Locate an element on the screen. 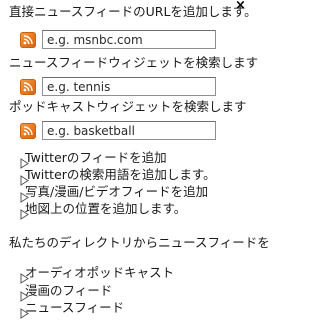  directory-link-comic-feeds: 漫画のフィード is located at coordinates (66, 292).